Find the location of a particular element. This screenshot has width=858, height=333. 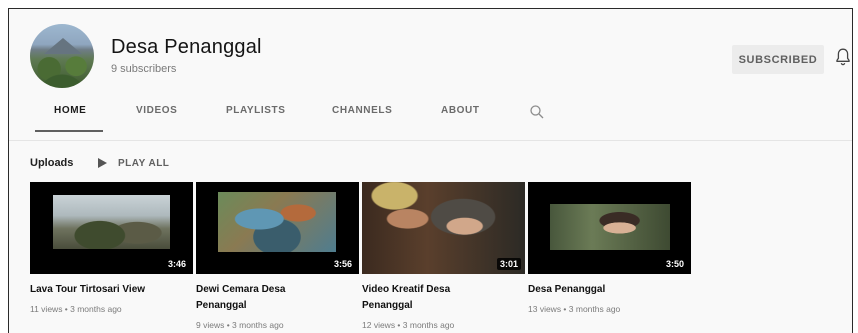

video-meta: 11 views • 3 months ago is located at coordinates (76, 309).